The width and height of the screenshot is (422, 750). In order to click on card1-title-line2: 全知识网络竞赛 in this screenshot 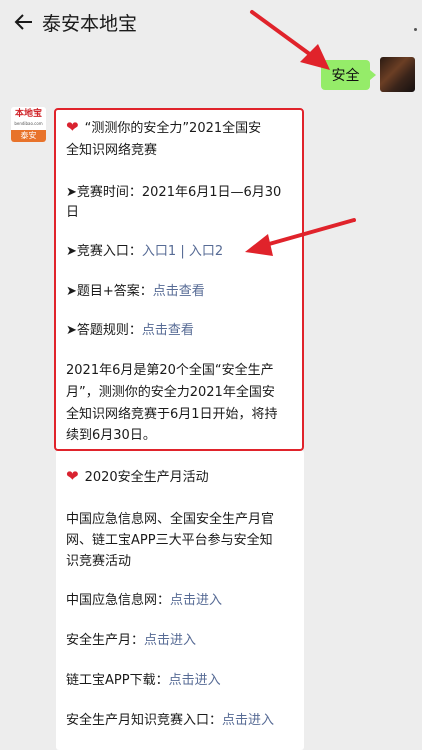, I will do `click(112, 150)`.